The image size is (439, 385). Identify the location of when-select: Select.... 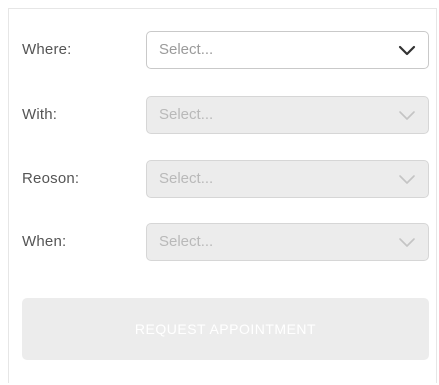
(287, 242).